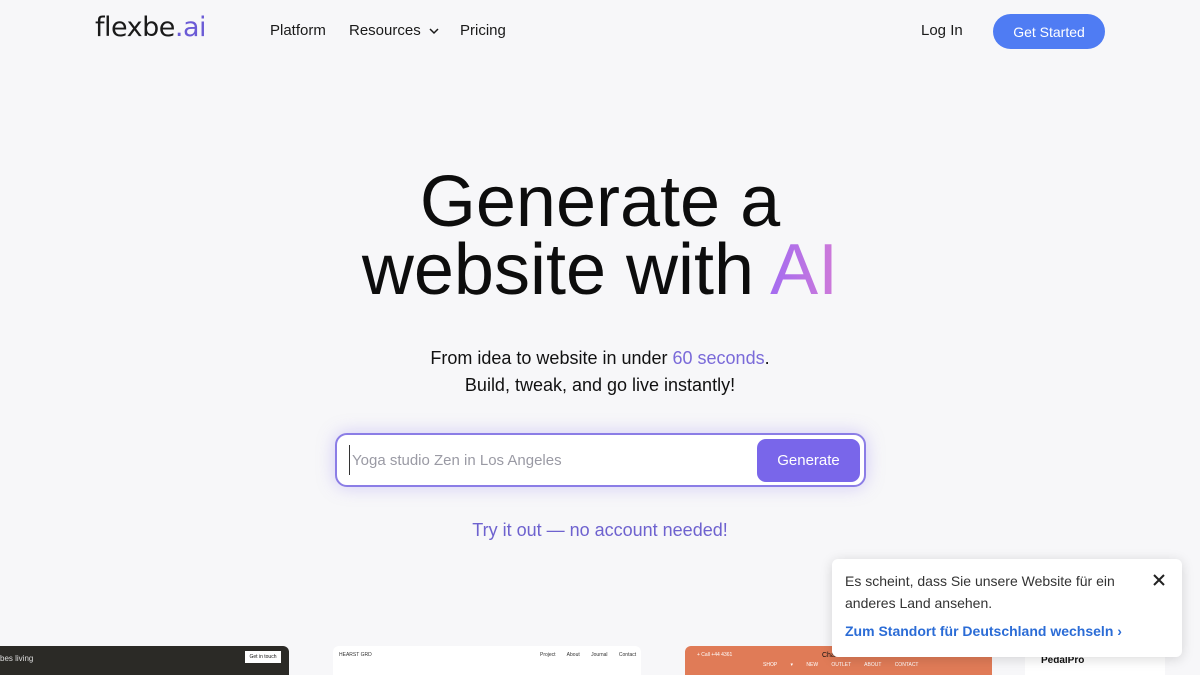 The width and height of the screenshot is (1200, 675). Describe the element at coordinates (263, 657) in the screenshot. I see `preview-1-button: Get in touch` at that location.